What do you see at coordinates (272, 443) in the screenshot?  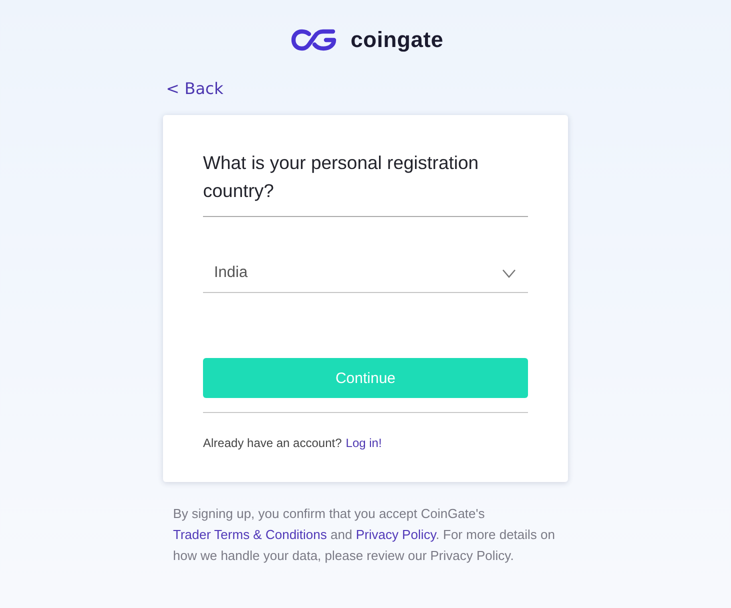 I see `login-prompt-text: Already have an account?` at bounding box center [272, 443].